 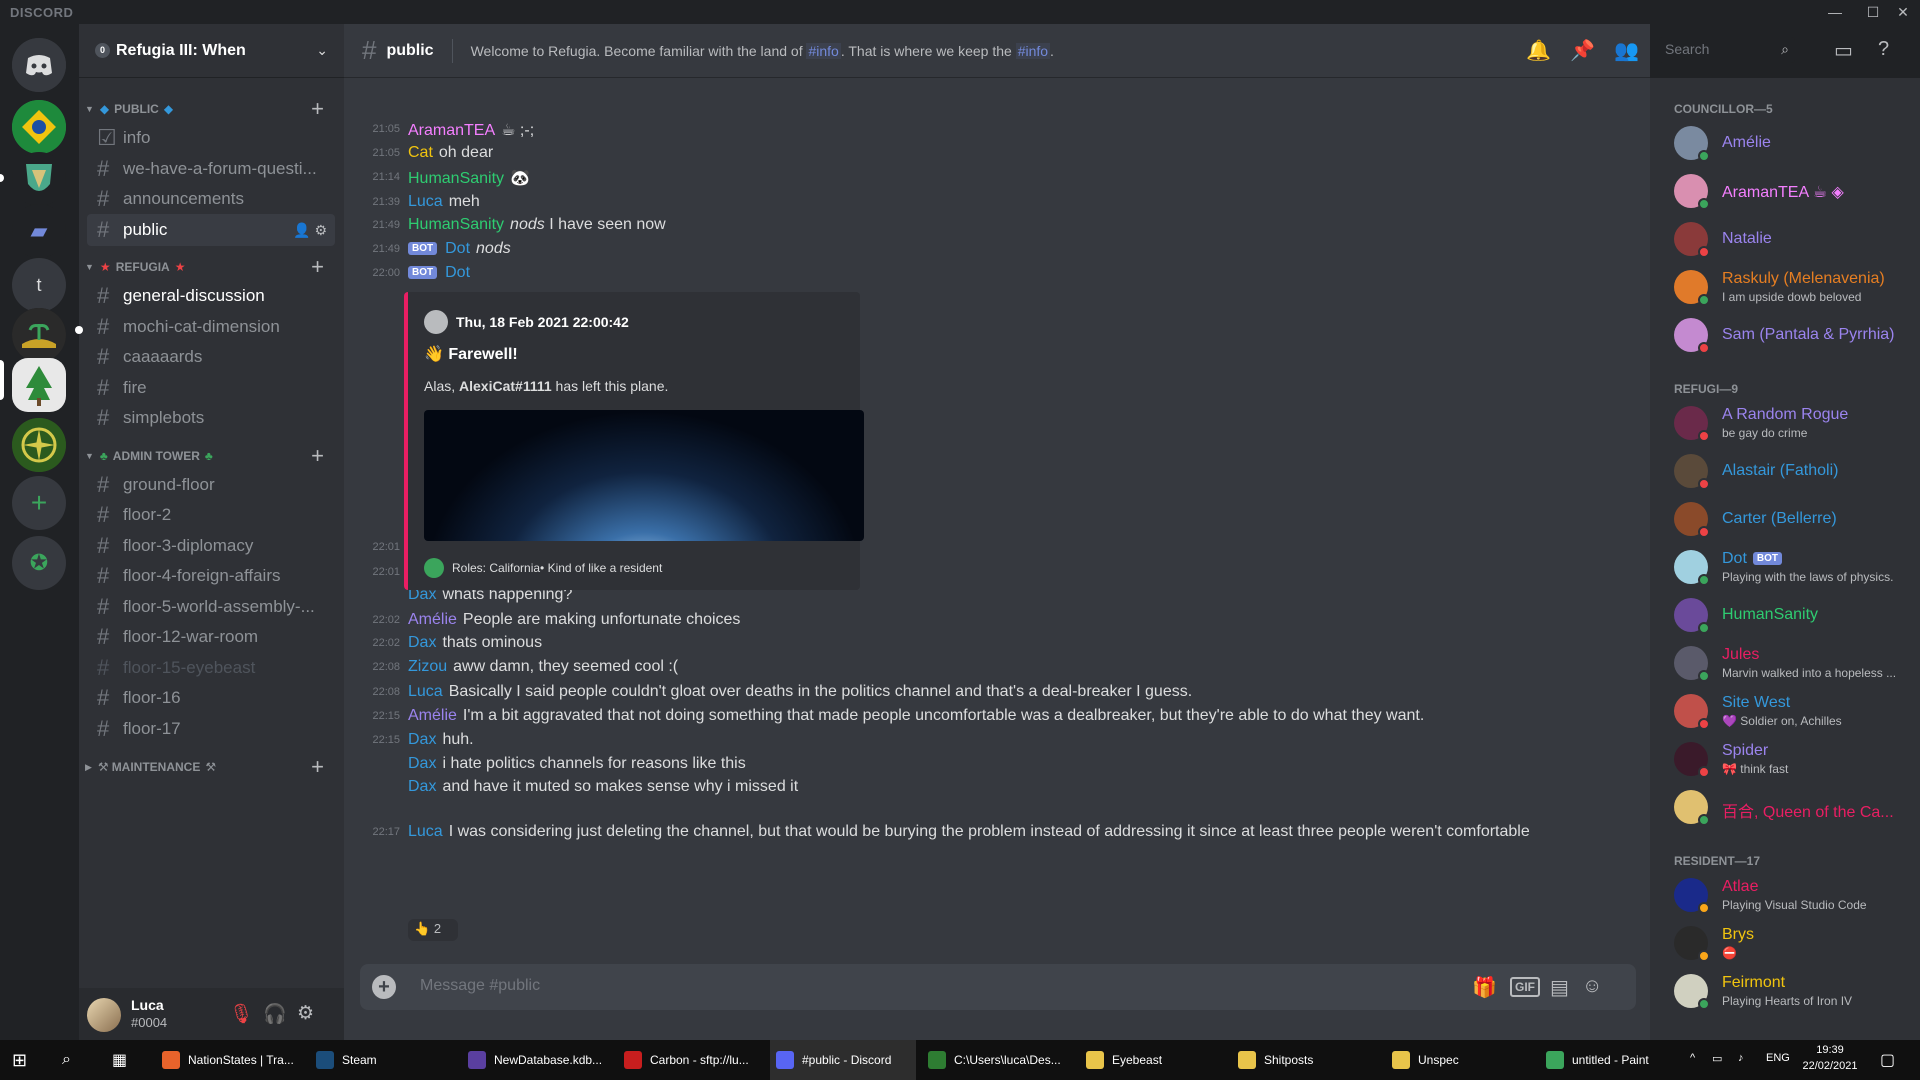 I want to click on author-name: Zizou, so click(x=427, y=666).